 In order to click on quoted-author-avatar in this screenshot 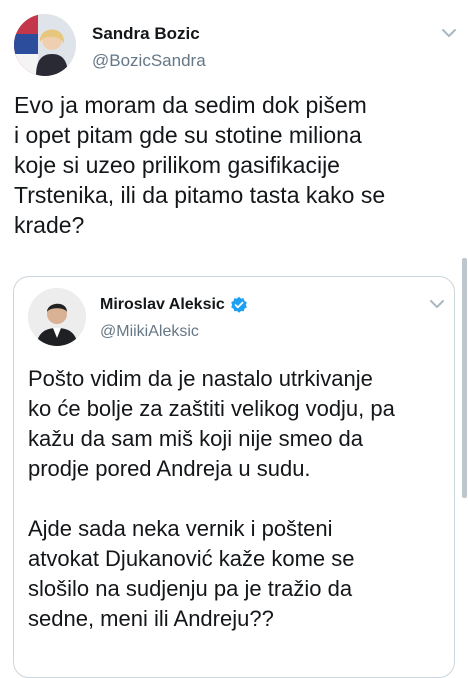, I will do `click(57, 317)`.